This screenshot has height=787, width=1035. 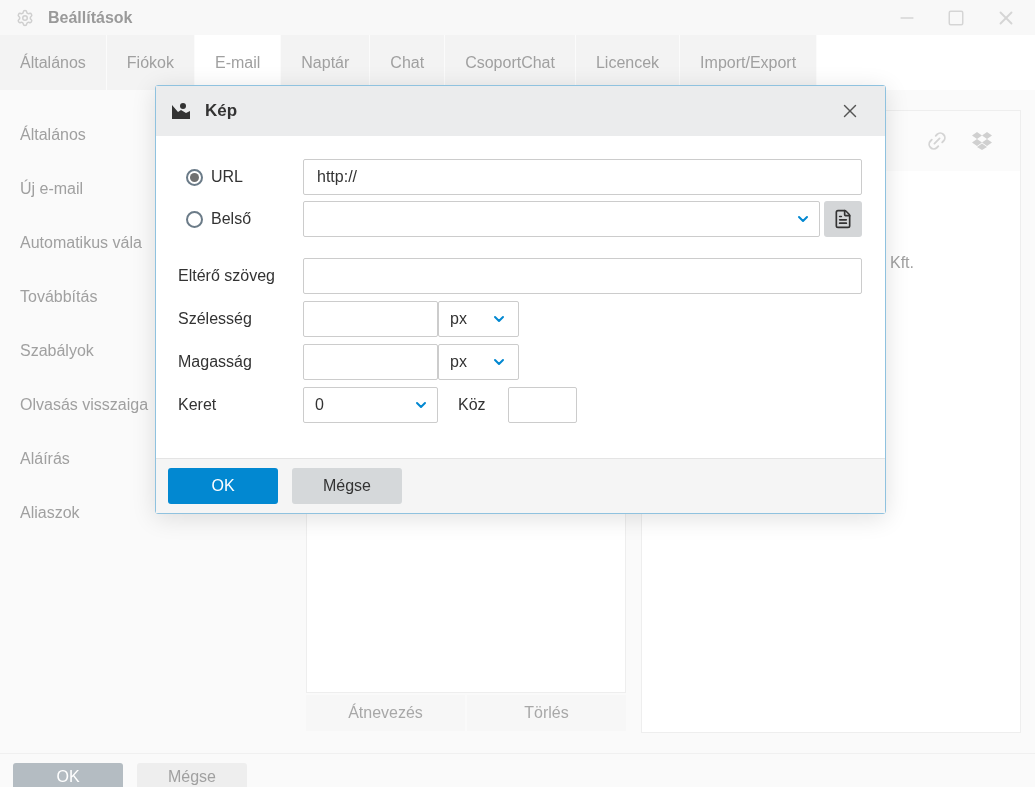 I want to click on footer-button: OK, so click(x=68, y=775).